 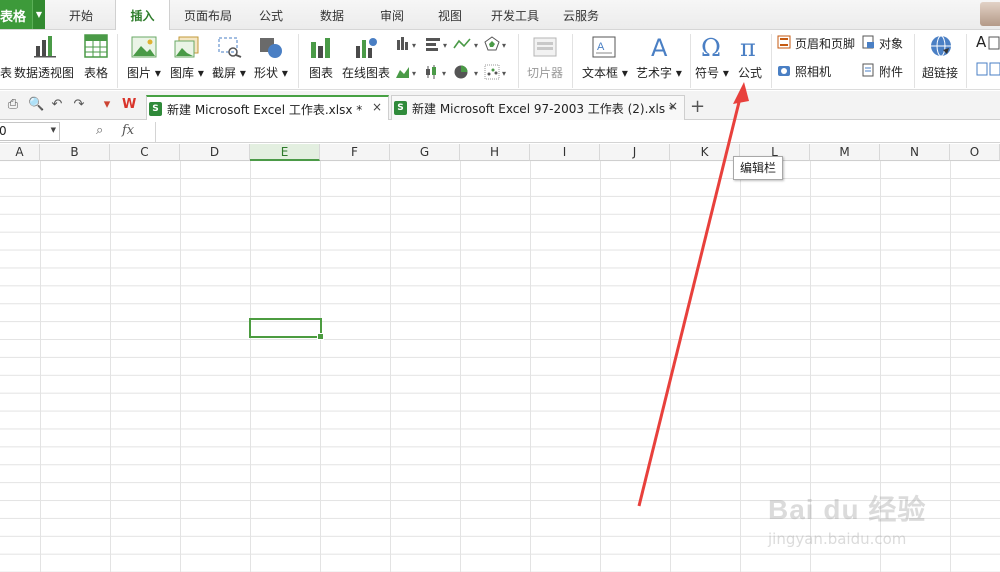 I want to click on app-menu-dropdown-icon: ▼, so click(x=38, y=14).